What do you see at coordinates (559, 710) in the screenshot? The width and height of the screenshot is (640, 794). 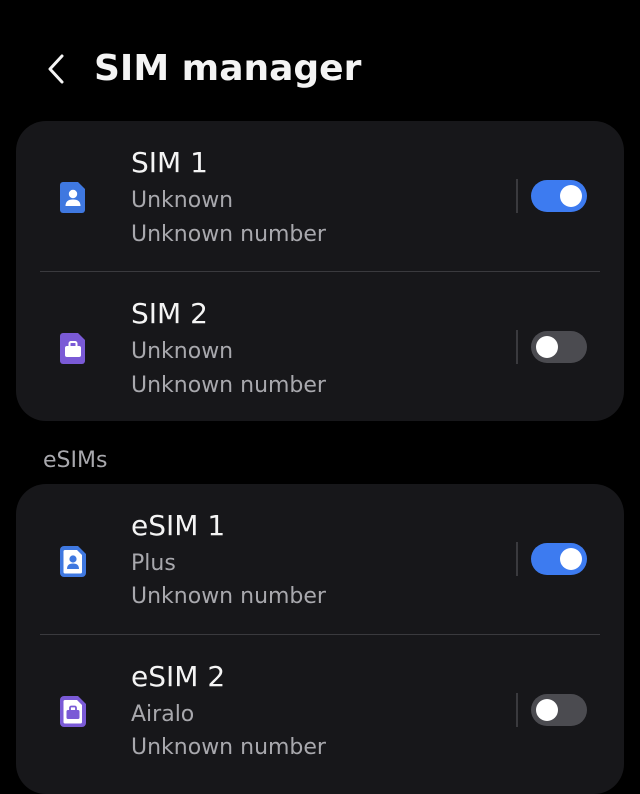 I see `esim-2-toggle` at bounding box center [559, 710].